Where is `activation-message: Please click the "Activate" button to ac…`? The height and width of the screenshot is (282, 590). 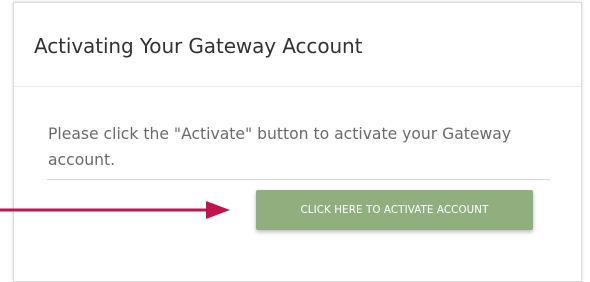
activation-message: Please click the "Activate" button to ac… is located at coordinates (280, 147).